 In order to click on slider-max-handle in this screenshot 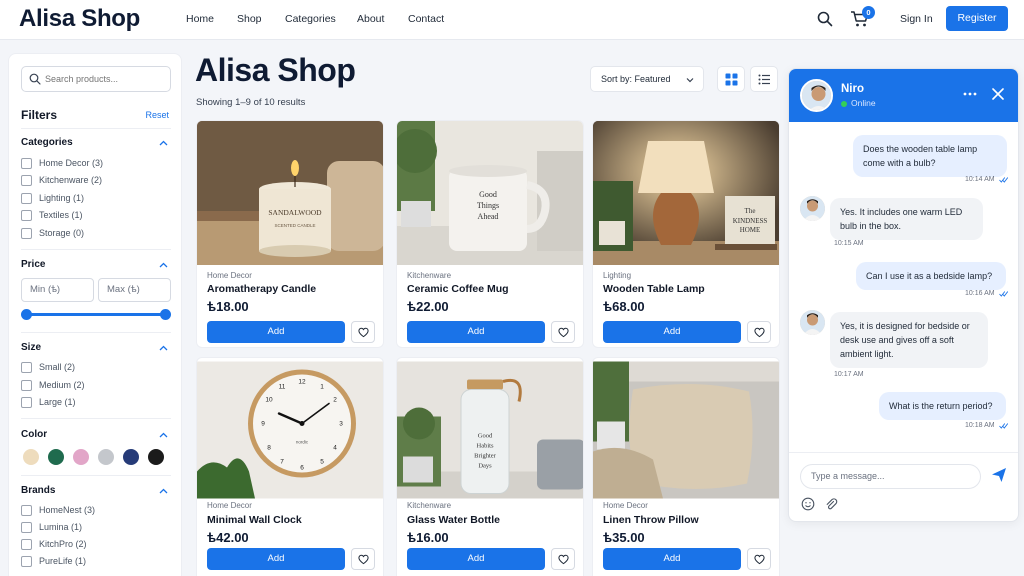, I will do `click(165, 314)`.